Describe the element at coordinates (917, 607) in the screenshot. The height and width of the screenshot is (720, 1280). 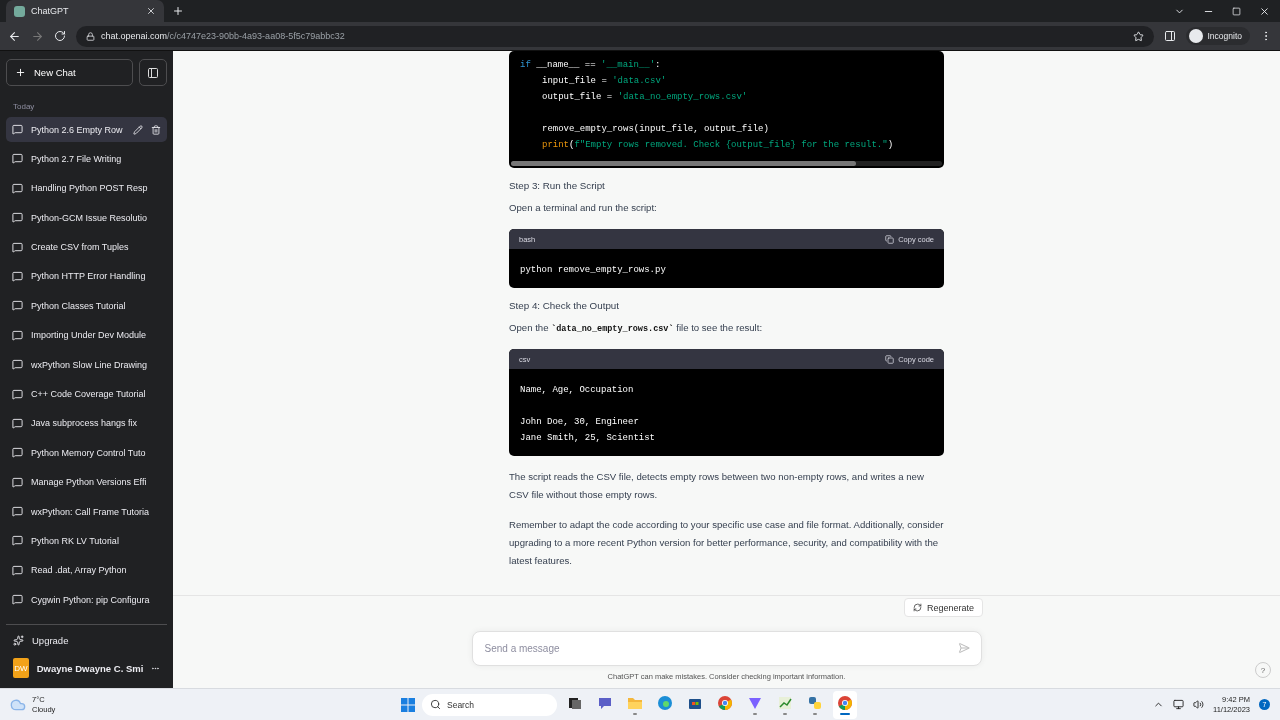
I see `refresh-icon` at that location.